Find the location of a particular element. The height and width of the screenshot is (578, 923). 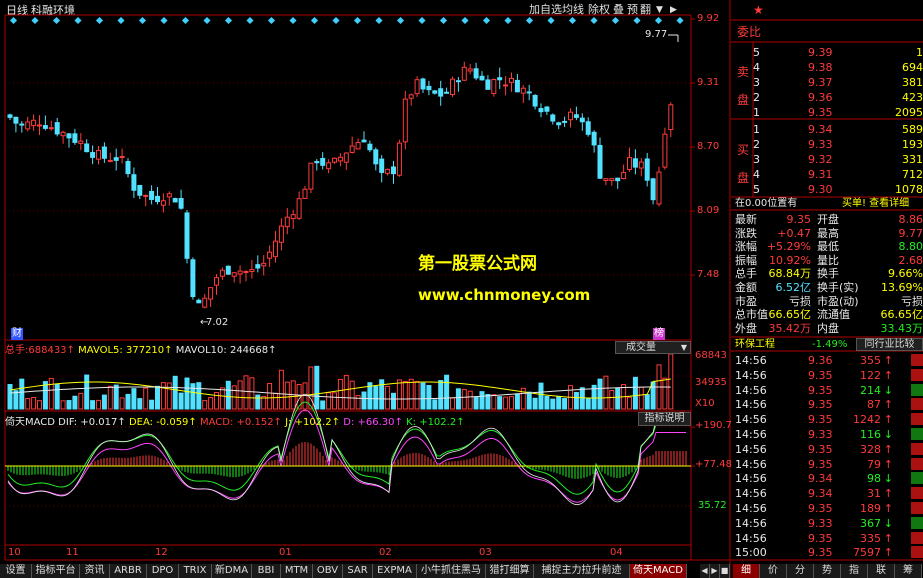

tab-scroll-left-icon: ◀ is located at coordinates (705, 571).